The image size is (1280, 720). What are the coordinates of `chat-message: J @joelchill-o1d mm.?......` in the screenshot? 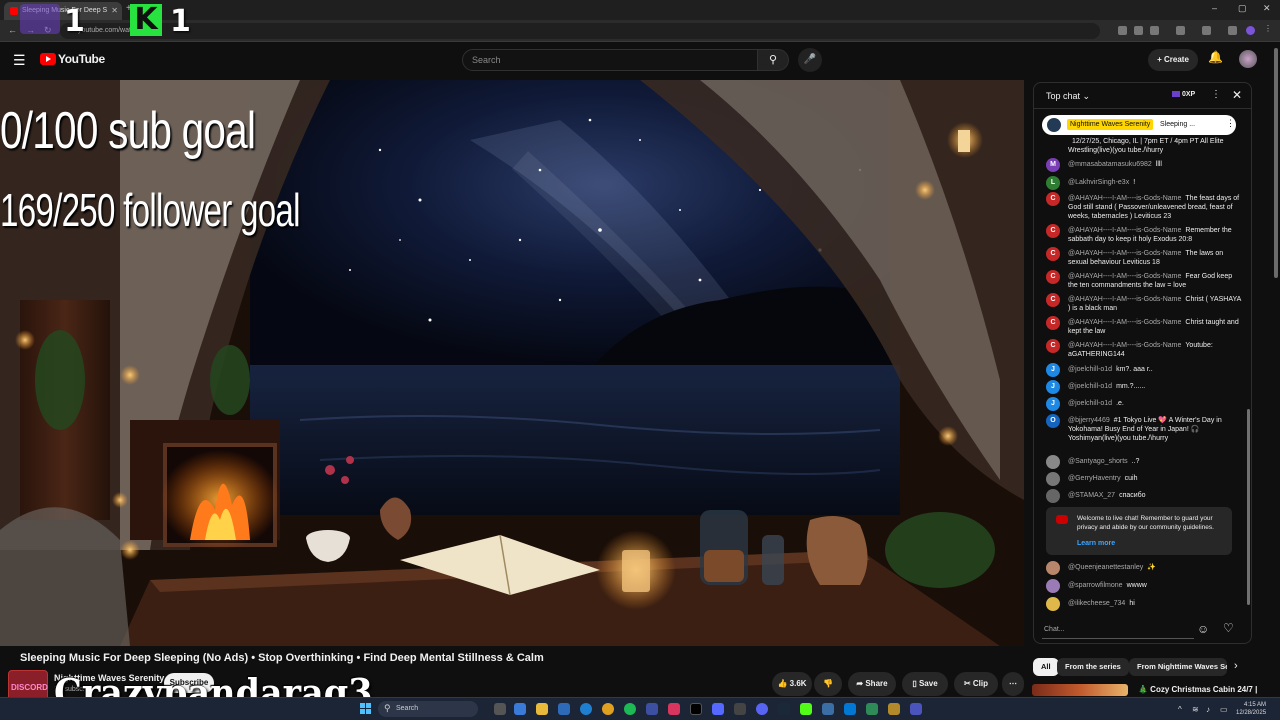 It's located at (1144, 387).